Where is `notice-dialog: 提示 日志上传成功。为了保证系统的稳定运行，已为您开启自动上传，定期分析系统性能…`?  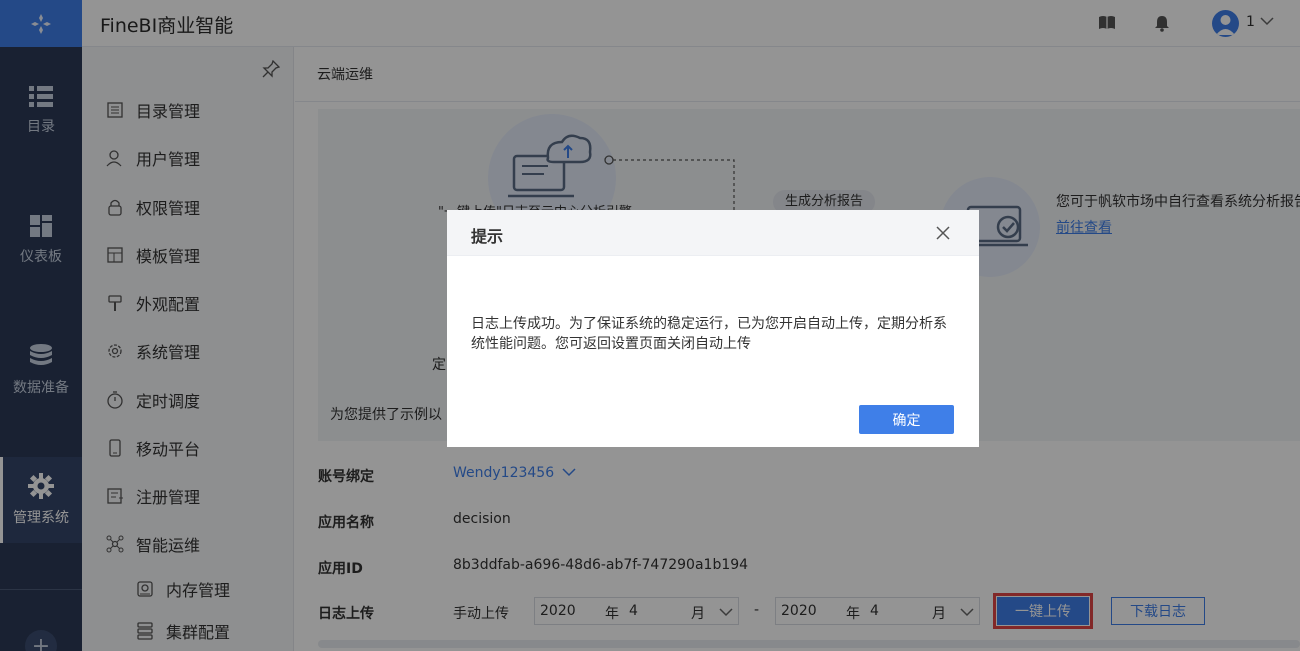 notice-dialog: 提示 日志上传成功。为了保证系统的稳定运行，已为您开启自动上传，定期分析系统性能… is located at coordinates (713, 328).